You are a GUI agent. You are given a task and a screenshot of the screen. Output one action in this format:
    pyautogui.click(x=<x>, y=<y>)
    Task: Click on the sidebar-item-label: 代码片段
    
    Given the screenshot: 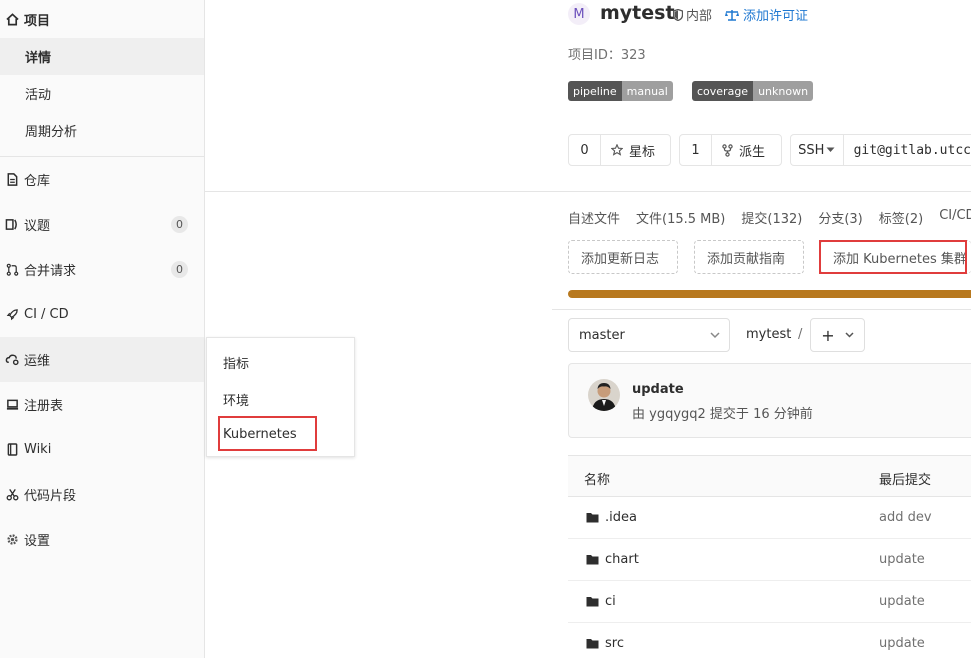 What is the action you would take?
    pyautogui.click(x=50, y=496)
    